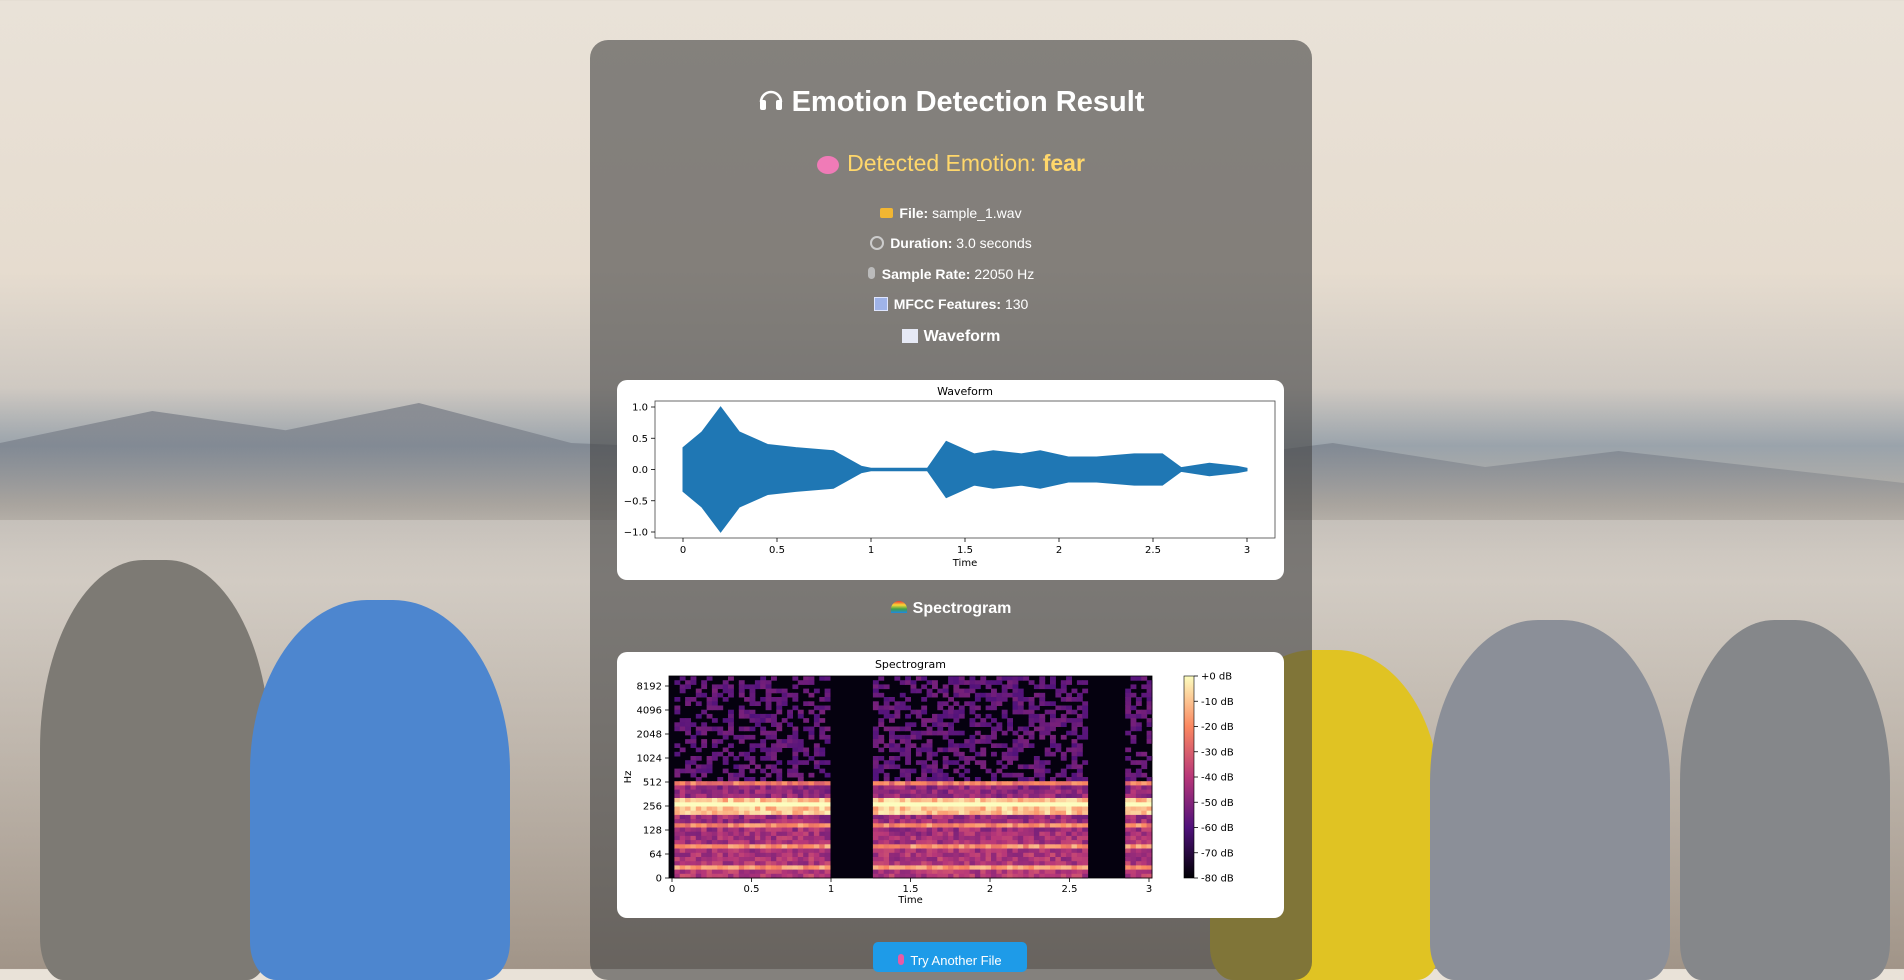  What do you see at coordinates (950, 957) in the screenshot?
I see `try-another-file-button: Try Another File` at bounding box center [950, 957].